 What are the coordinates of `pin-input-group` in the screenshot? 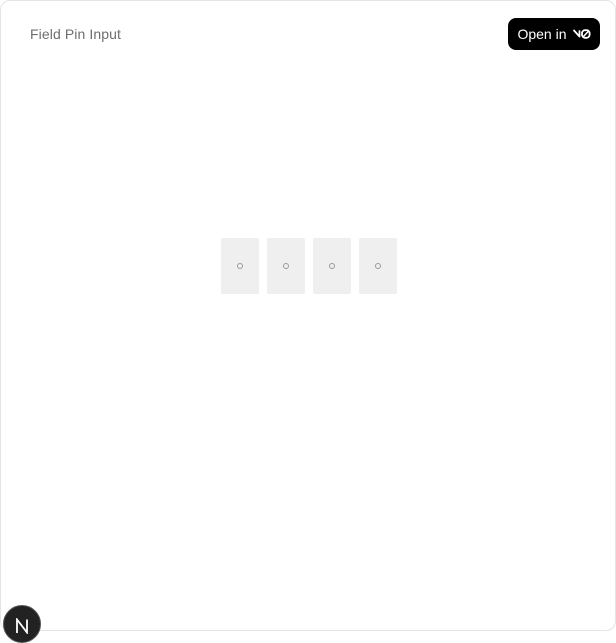 It's located at (309, 266).